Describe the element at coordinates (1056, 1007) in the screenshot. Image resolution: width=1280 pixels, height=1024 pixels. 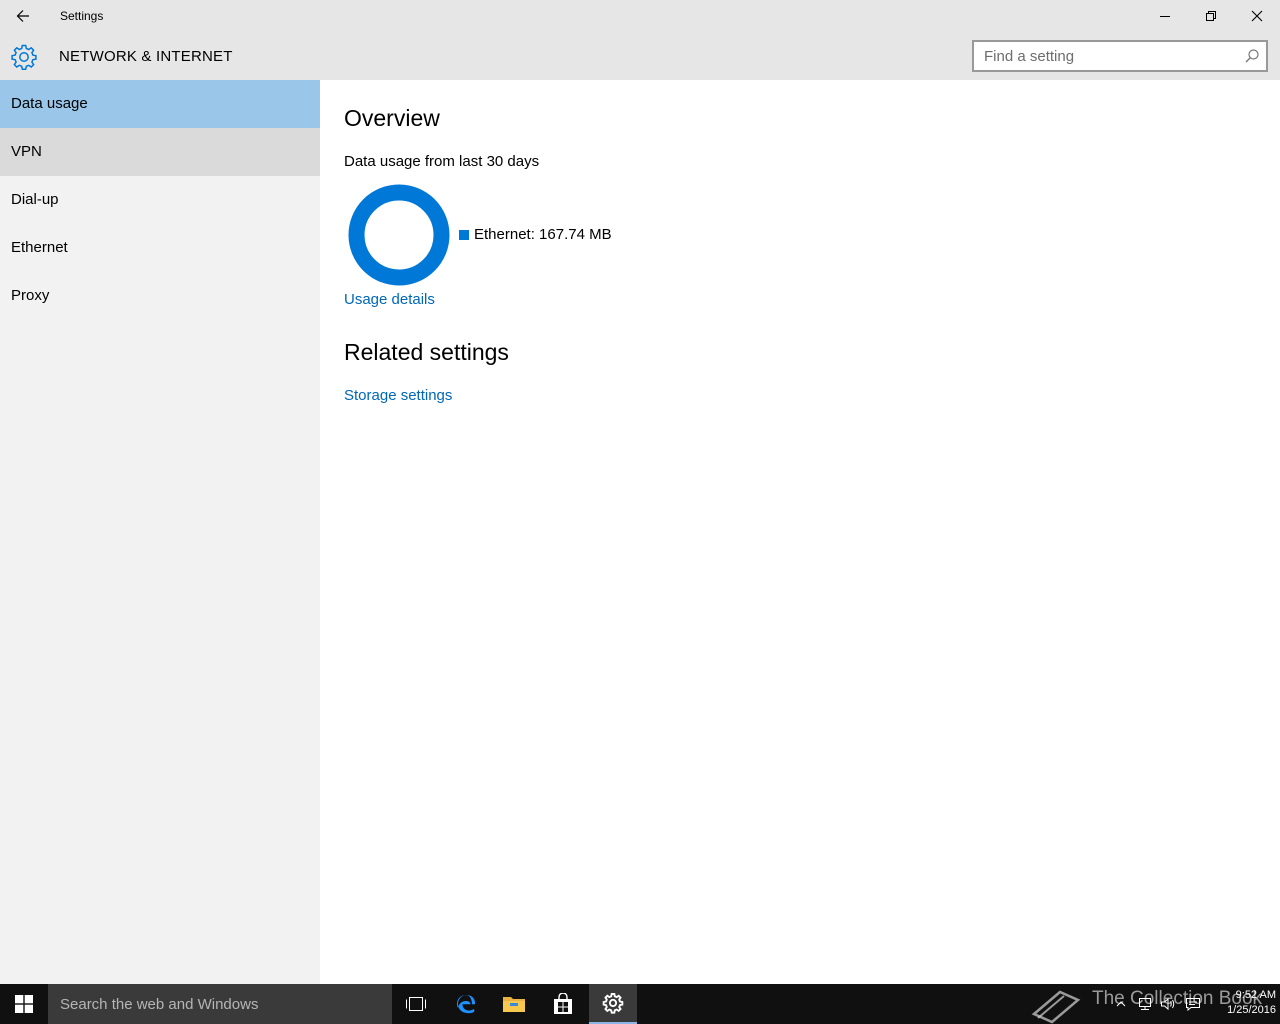
I see `book-logo-icon` at that location.